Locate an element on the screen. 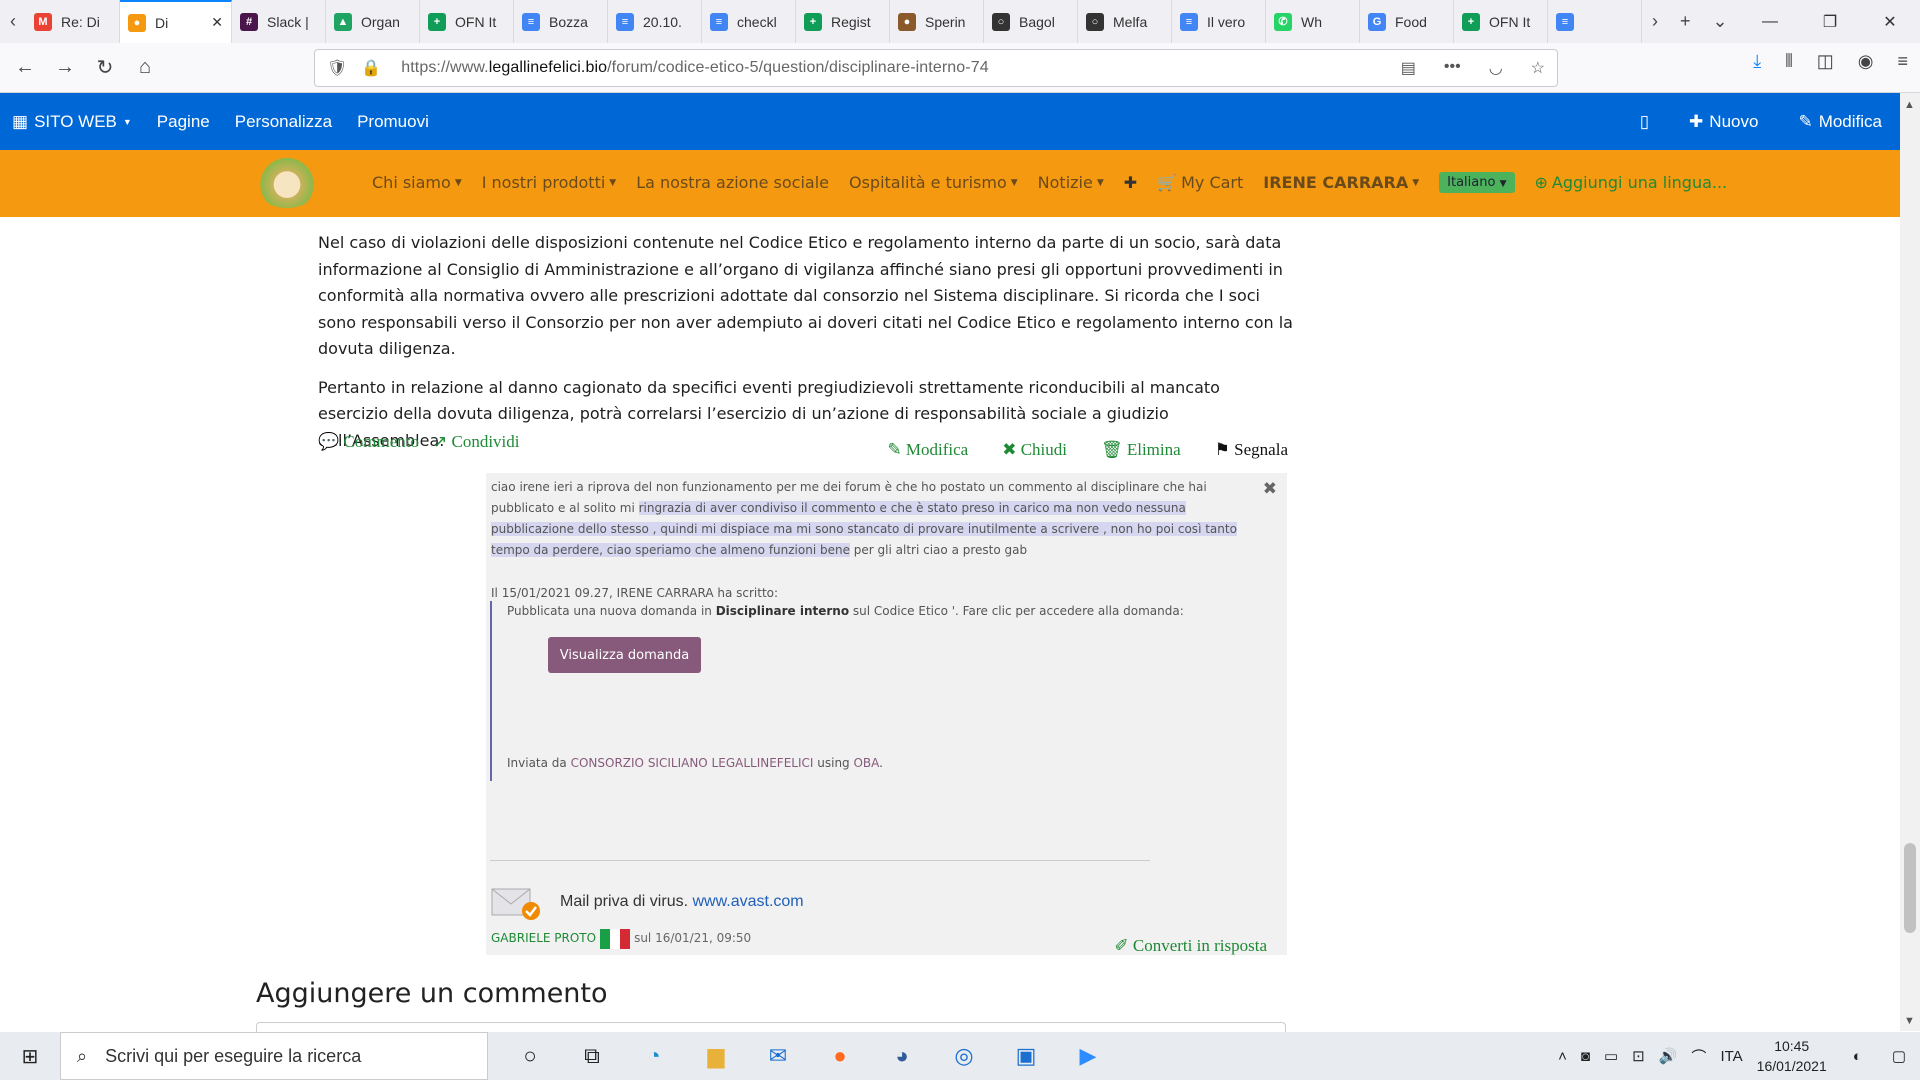 Image resolution: width=1920 pixels, height=1080 pixels. cortana-icon: ○ is located at coordinates (530, 1056).